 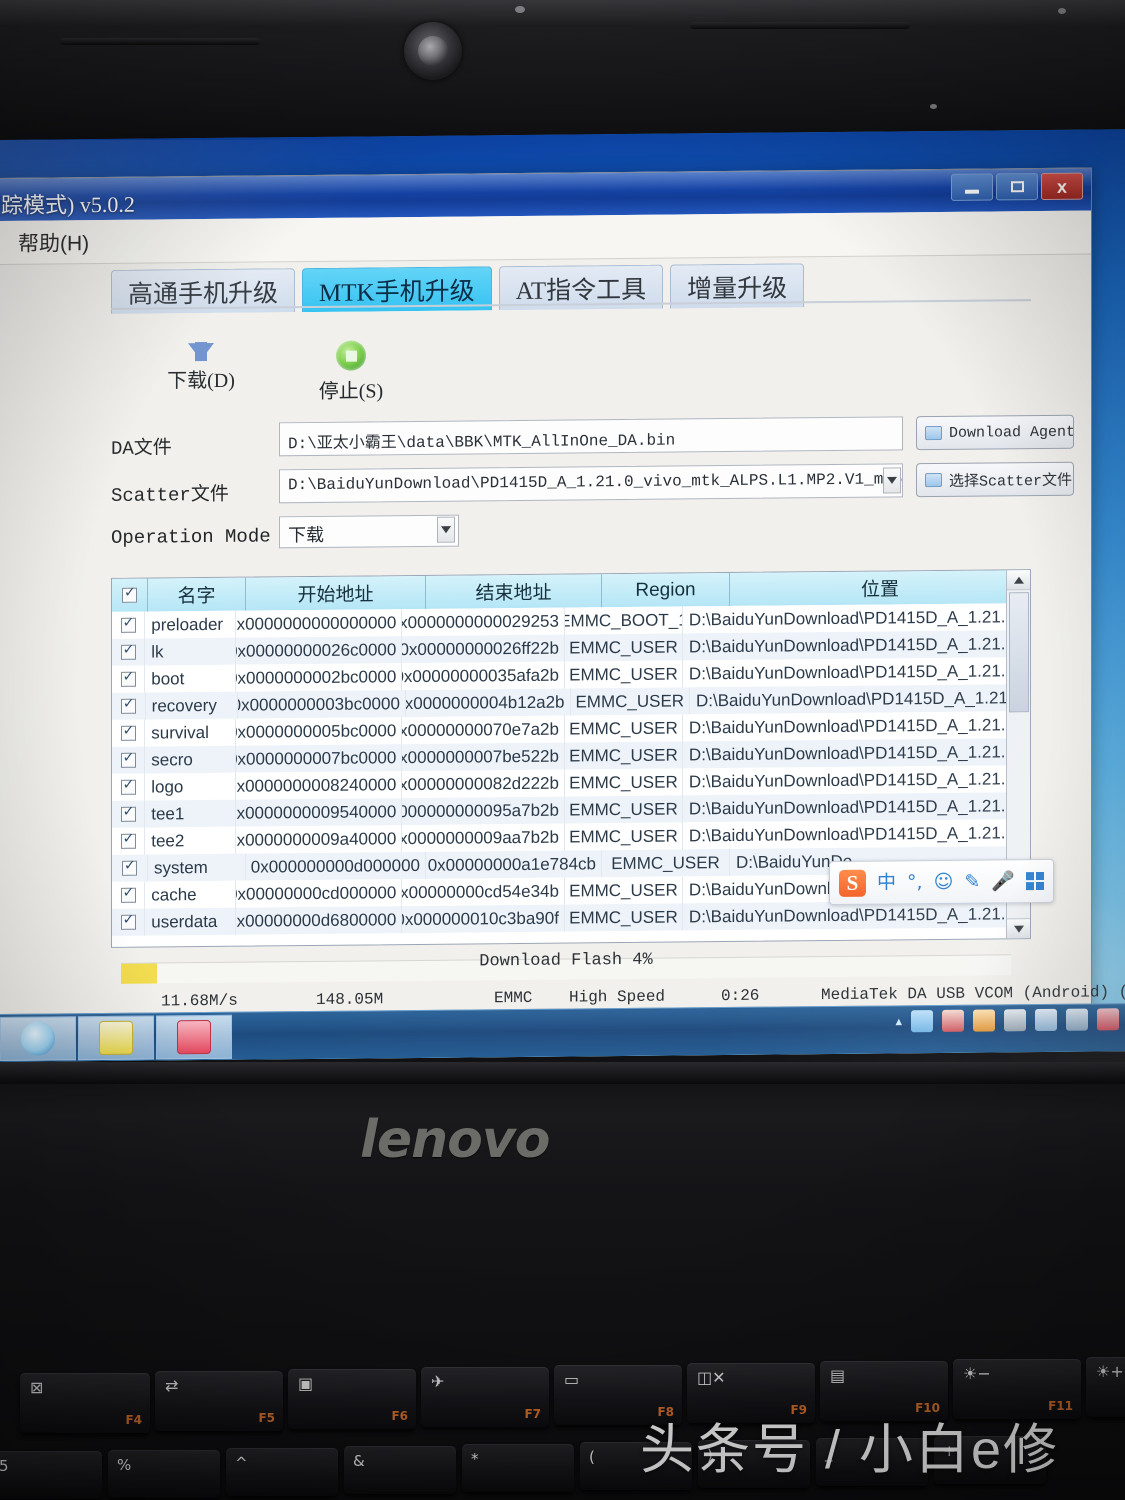 What do you see at coordinates (172, 1385) in the screenshot?
I see `key-f5-glyph-icon: ⇄` at bounding box center [172, 1385].